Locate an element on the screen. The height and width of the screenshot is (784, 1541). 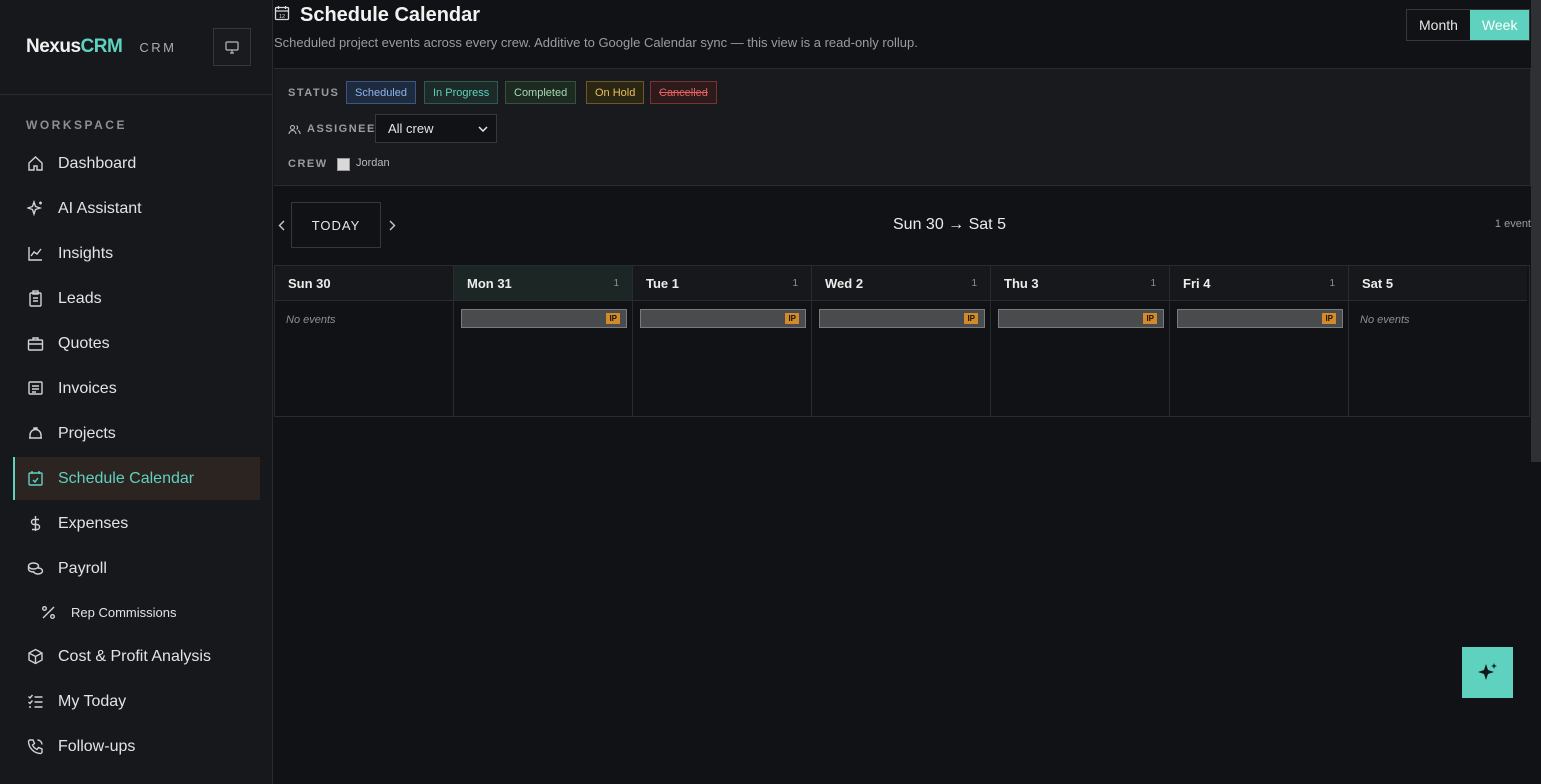
sidebar-item-dashboard: Dashboard is located at coordinates (136, 163).